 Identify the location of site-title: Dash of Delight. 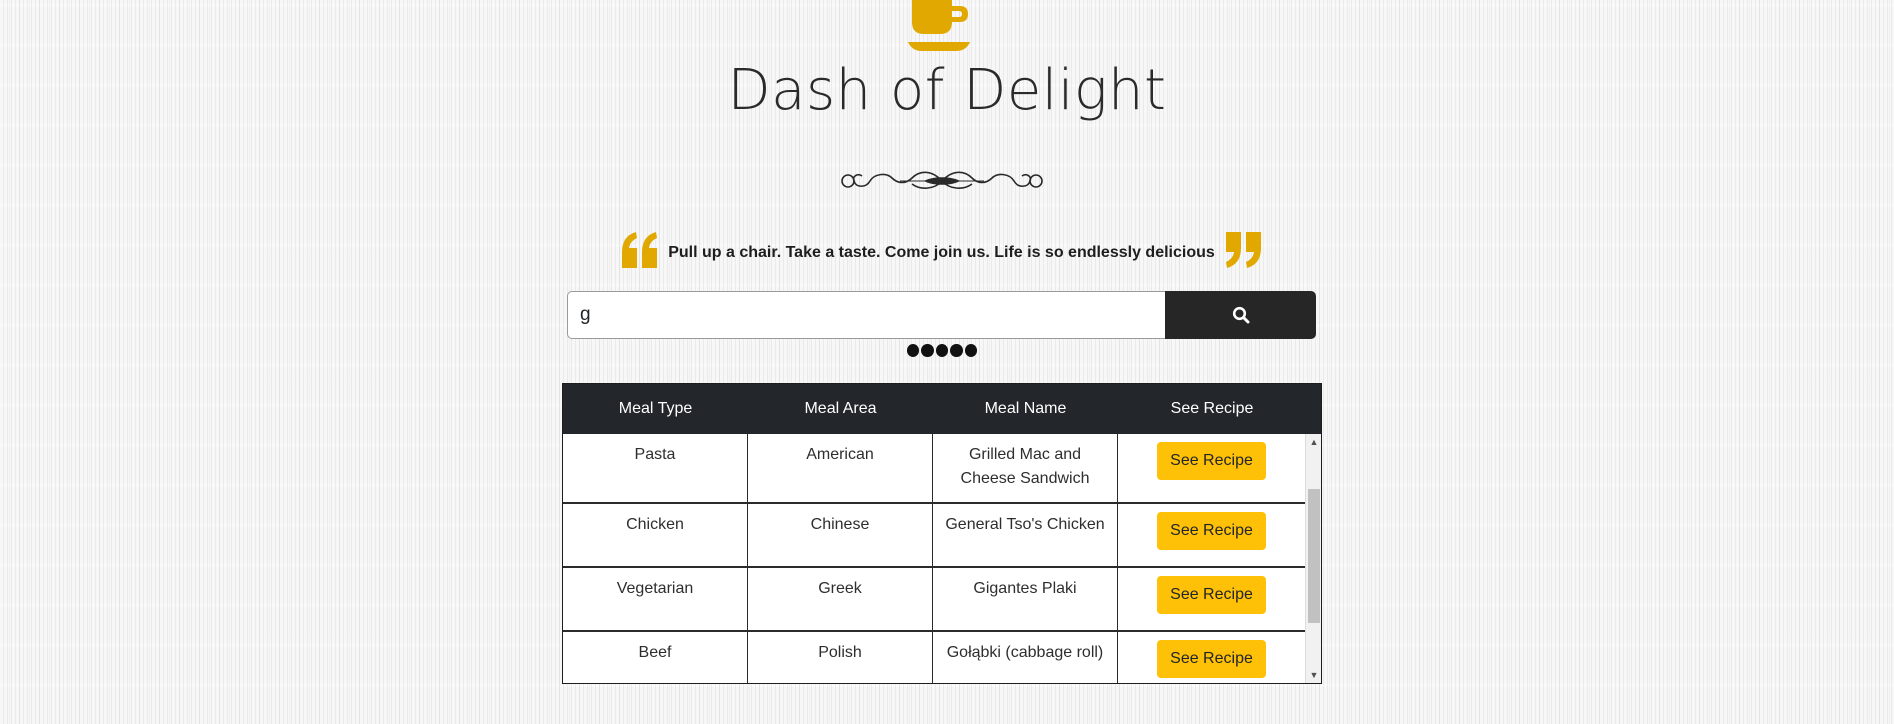
(947, 90).